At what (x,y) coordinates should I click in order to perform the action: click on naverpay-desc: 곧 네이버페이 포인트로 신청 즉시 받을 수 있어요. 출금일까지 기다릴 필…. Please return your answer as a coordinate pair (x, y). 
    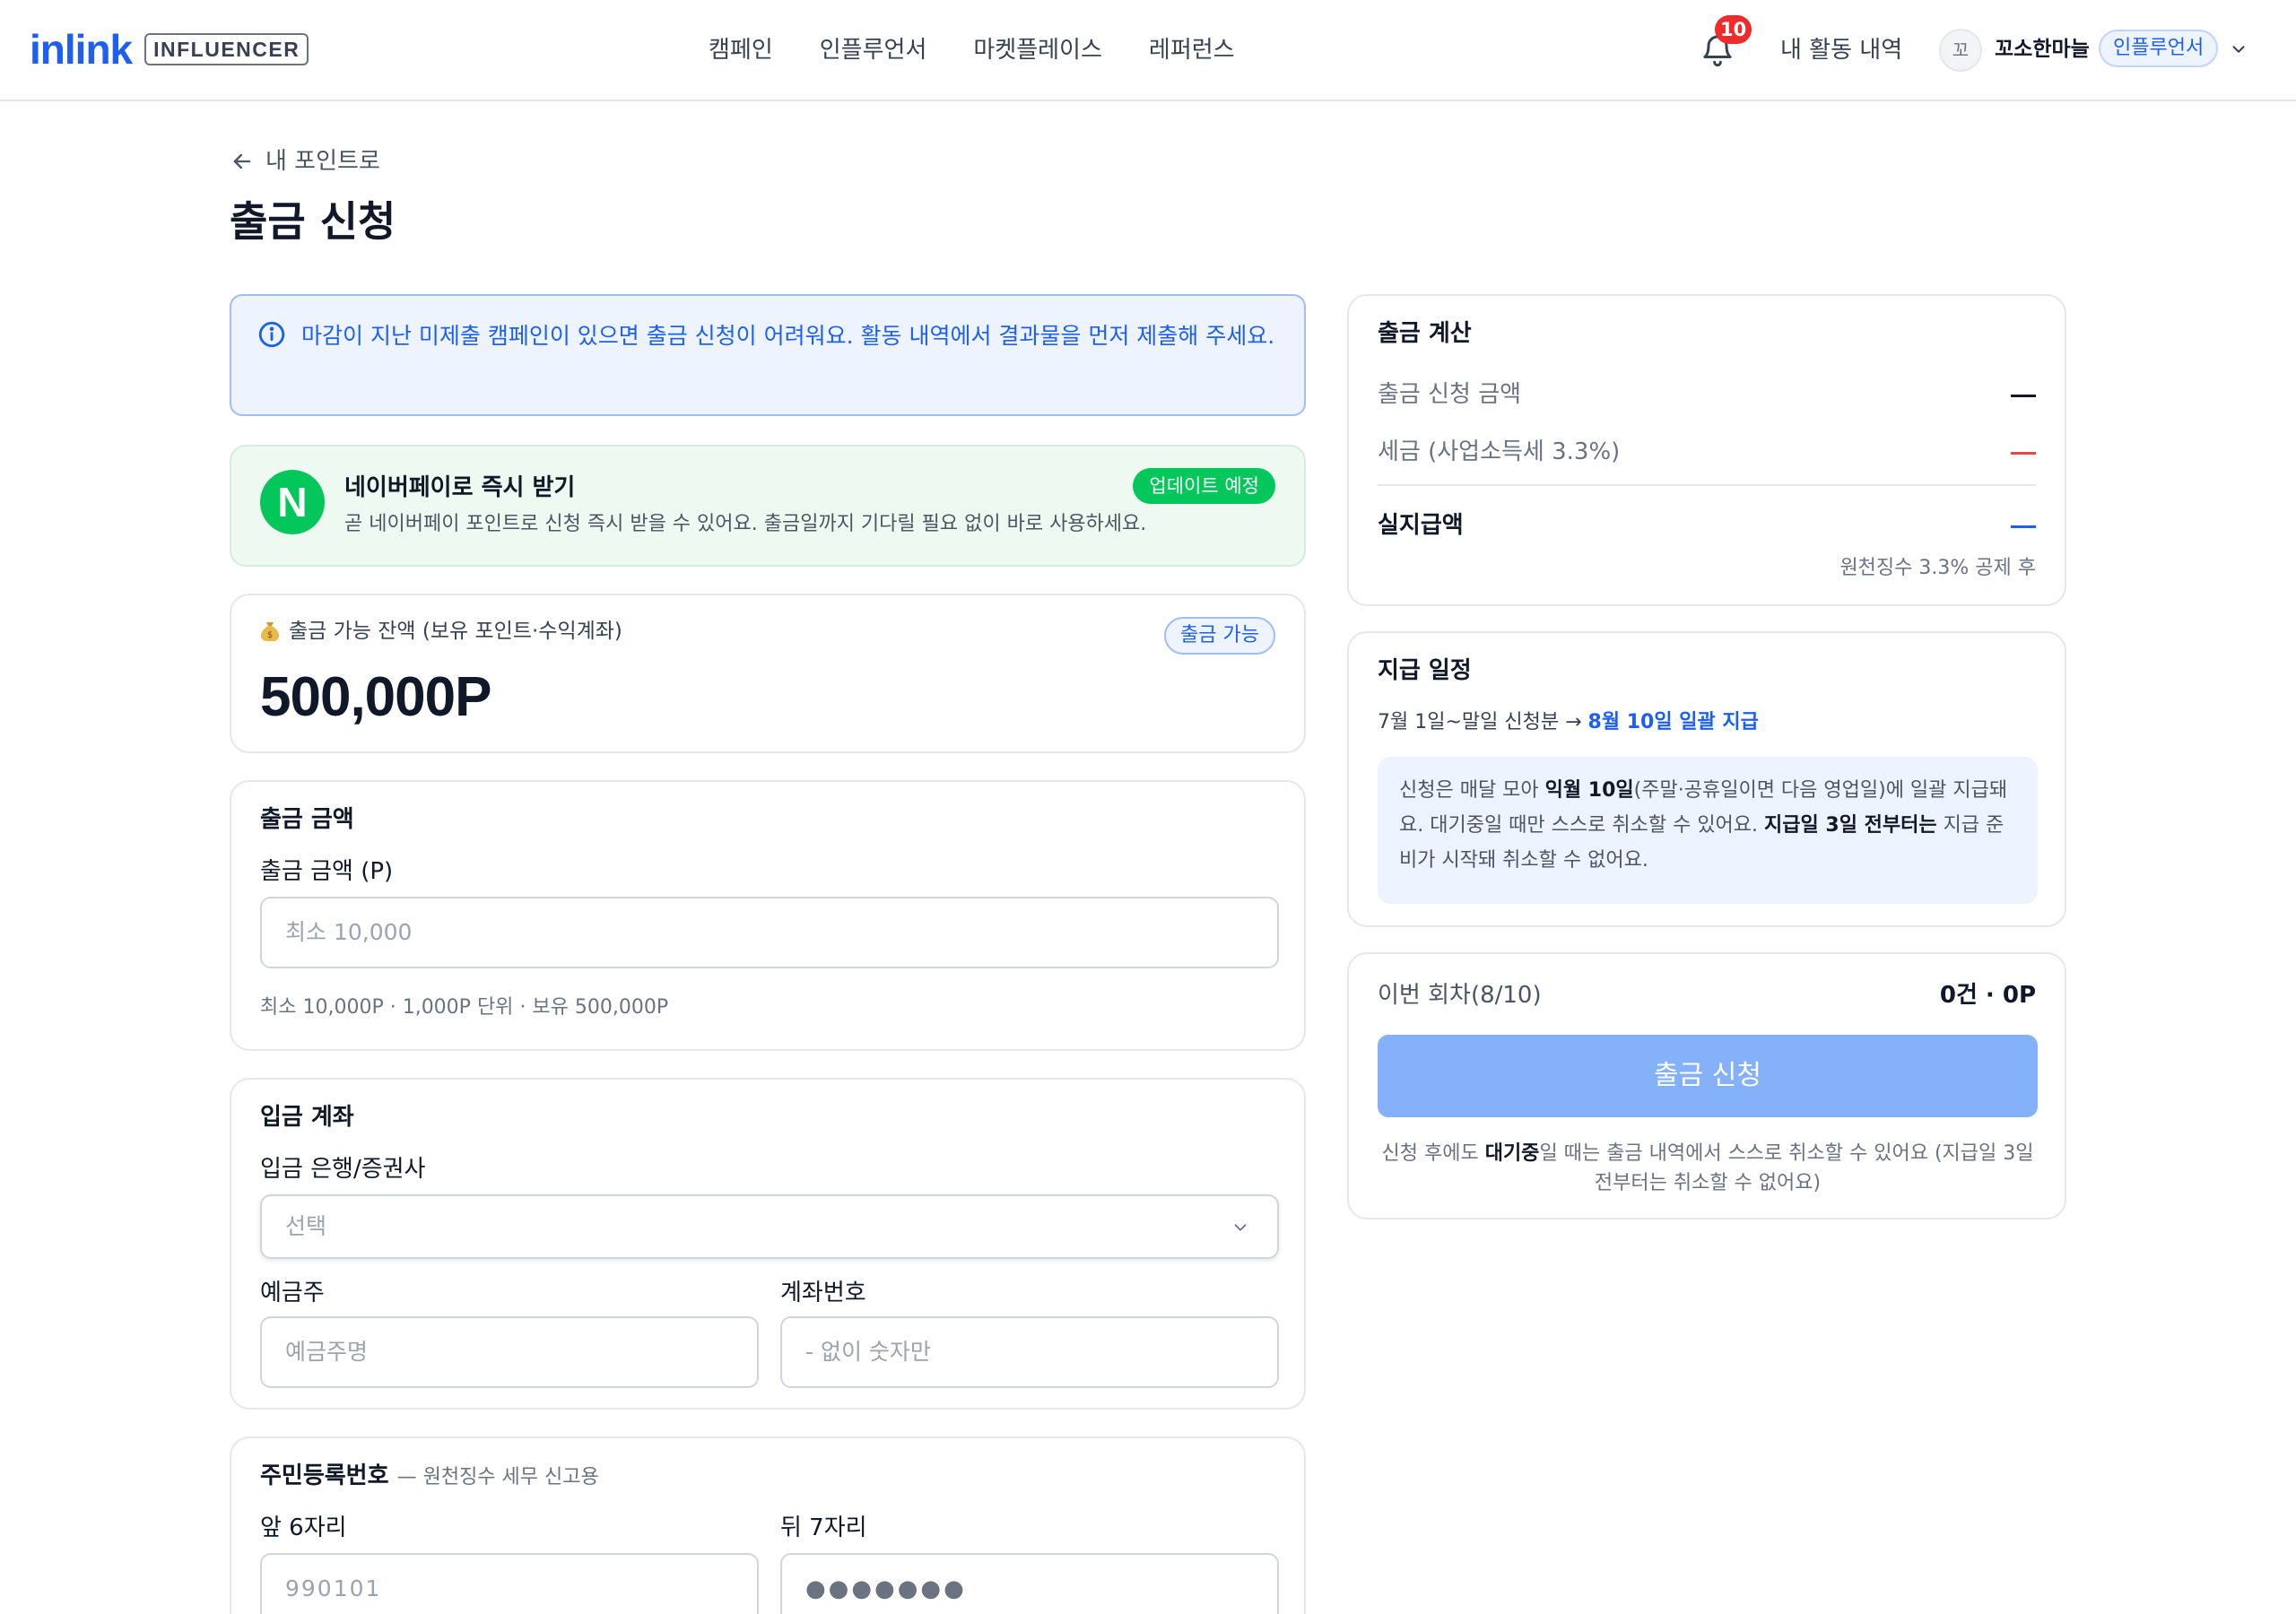
    Looking at the image, I should click on (745, 524).